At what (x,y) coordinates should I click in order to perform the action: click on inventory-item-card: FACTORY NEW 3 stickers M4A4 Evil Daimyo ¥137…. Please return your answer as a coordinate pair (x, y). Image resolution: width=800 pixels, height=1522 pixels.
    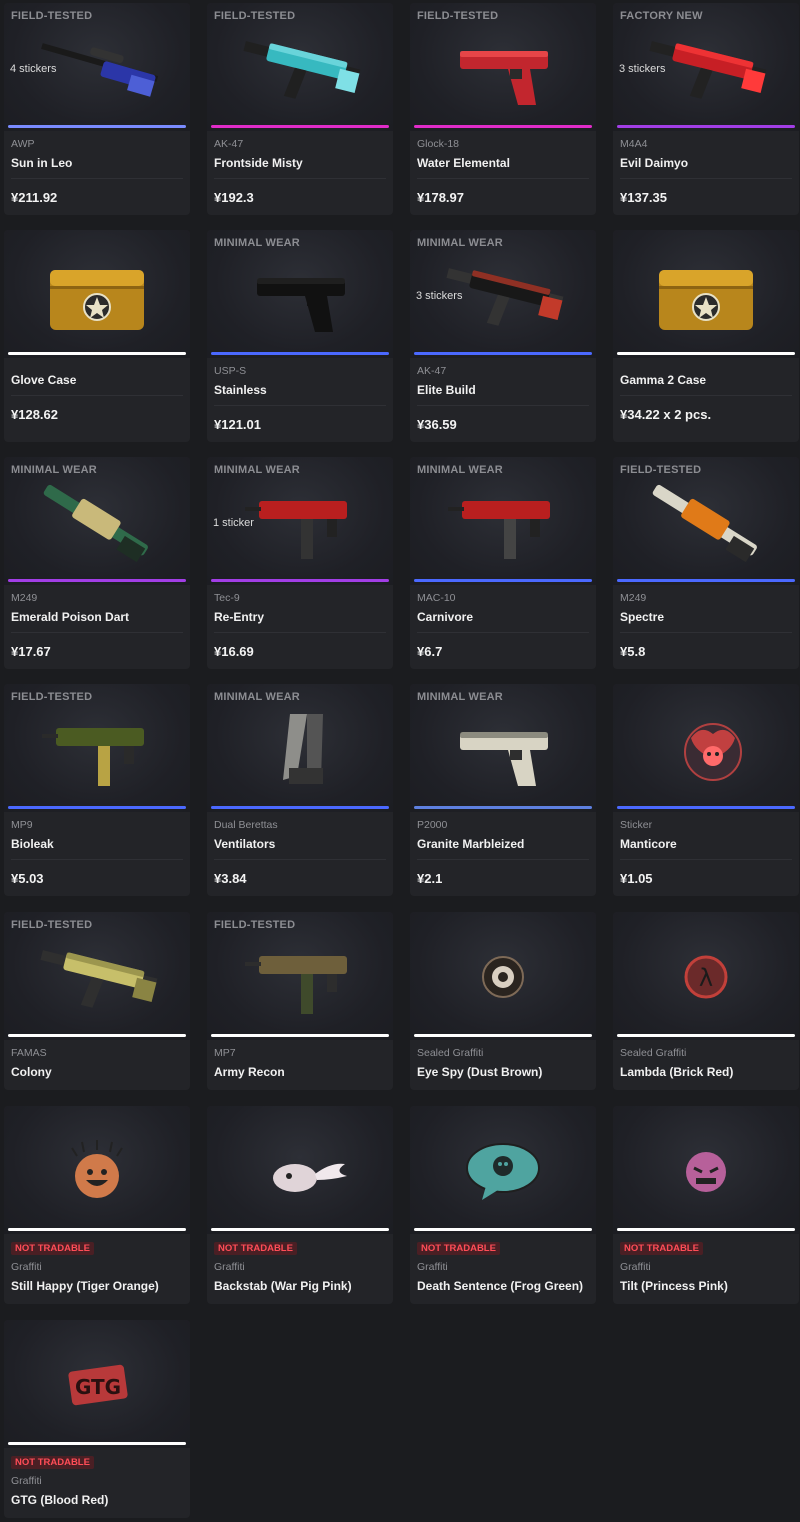
    Looking at the image, I should click on (706, 109).